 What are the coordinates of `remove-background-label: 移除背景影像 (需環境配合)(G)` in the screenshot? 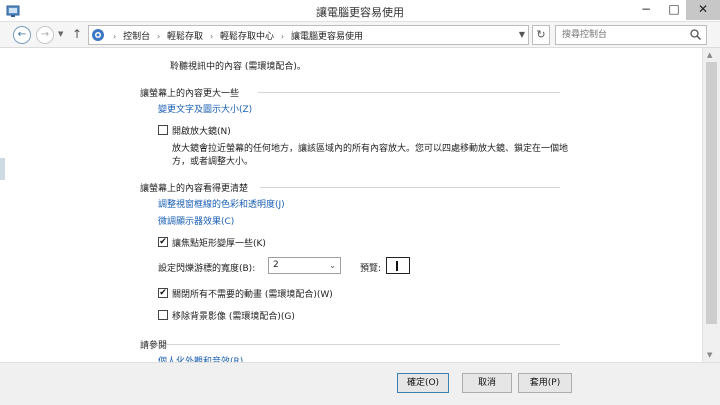 It's located at (233, 315).